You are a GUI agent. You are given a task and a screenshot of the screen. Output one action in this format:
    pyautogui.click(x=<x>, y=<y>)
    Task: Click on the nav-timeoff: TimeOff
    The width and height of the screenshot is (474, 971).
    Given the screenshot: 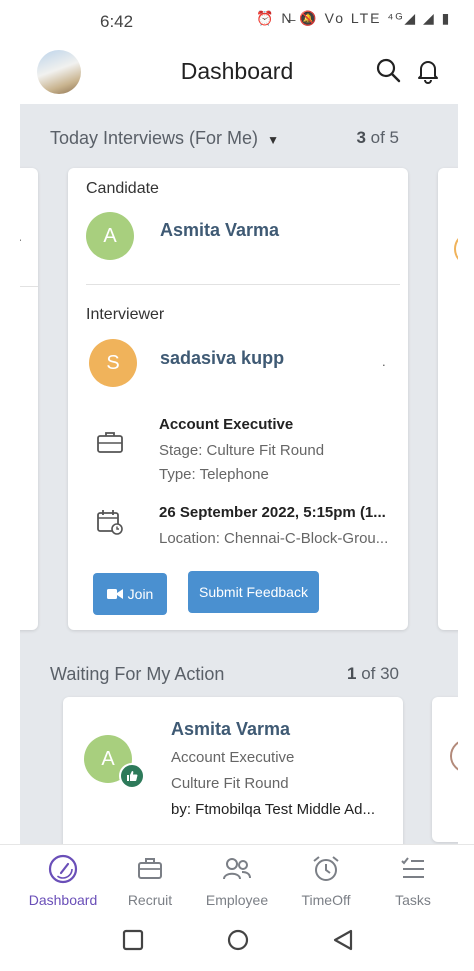 What is the action you would take?
    pyautogui.click(x=326, y=880)
    